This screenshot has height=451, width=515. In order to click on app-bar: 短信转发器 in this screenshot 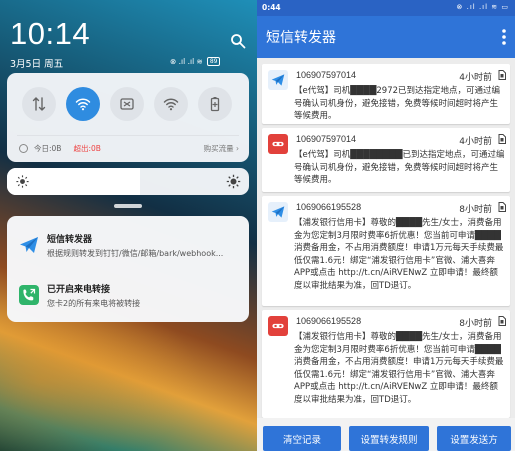, I will do `click(386, 37)`.